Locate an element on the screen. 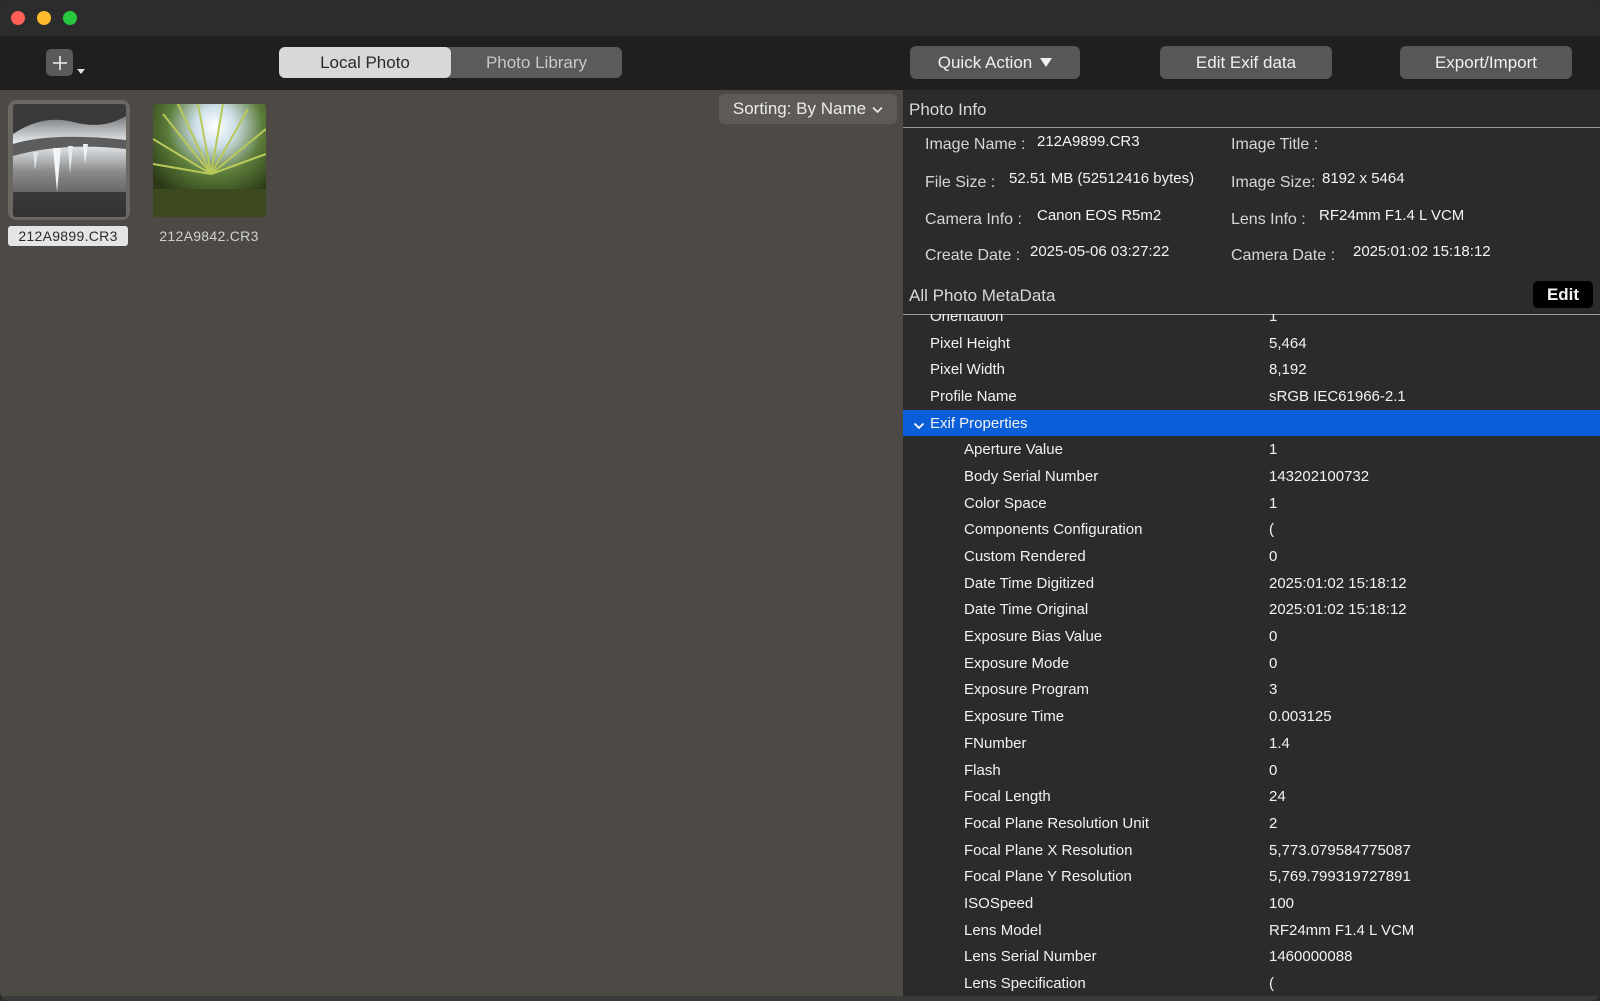  metadata-value: 100 is located at coordinates (1282, 903).